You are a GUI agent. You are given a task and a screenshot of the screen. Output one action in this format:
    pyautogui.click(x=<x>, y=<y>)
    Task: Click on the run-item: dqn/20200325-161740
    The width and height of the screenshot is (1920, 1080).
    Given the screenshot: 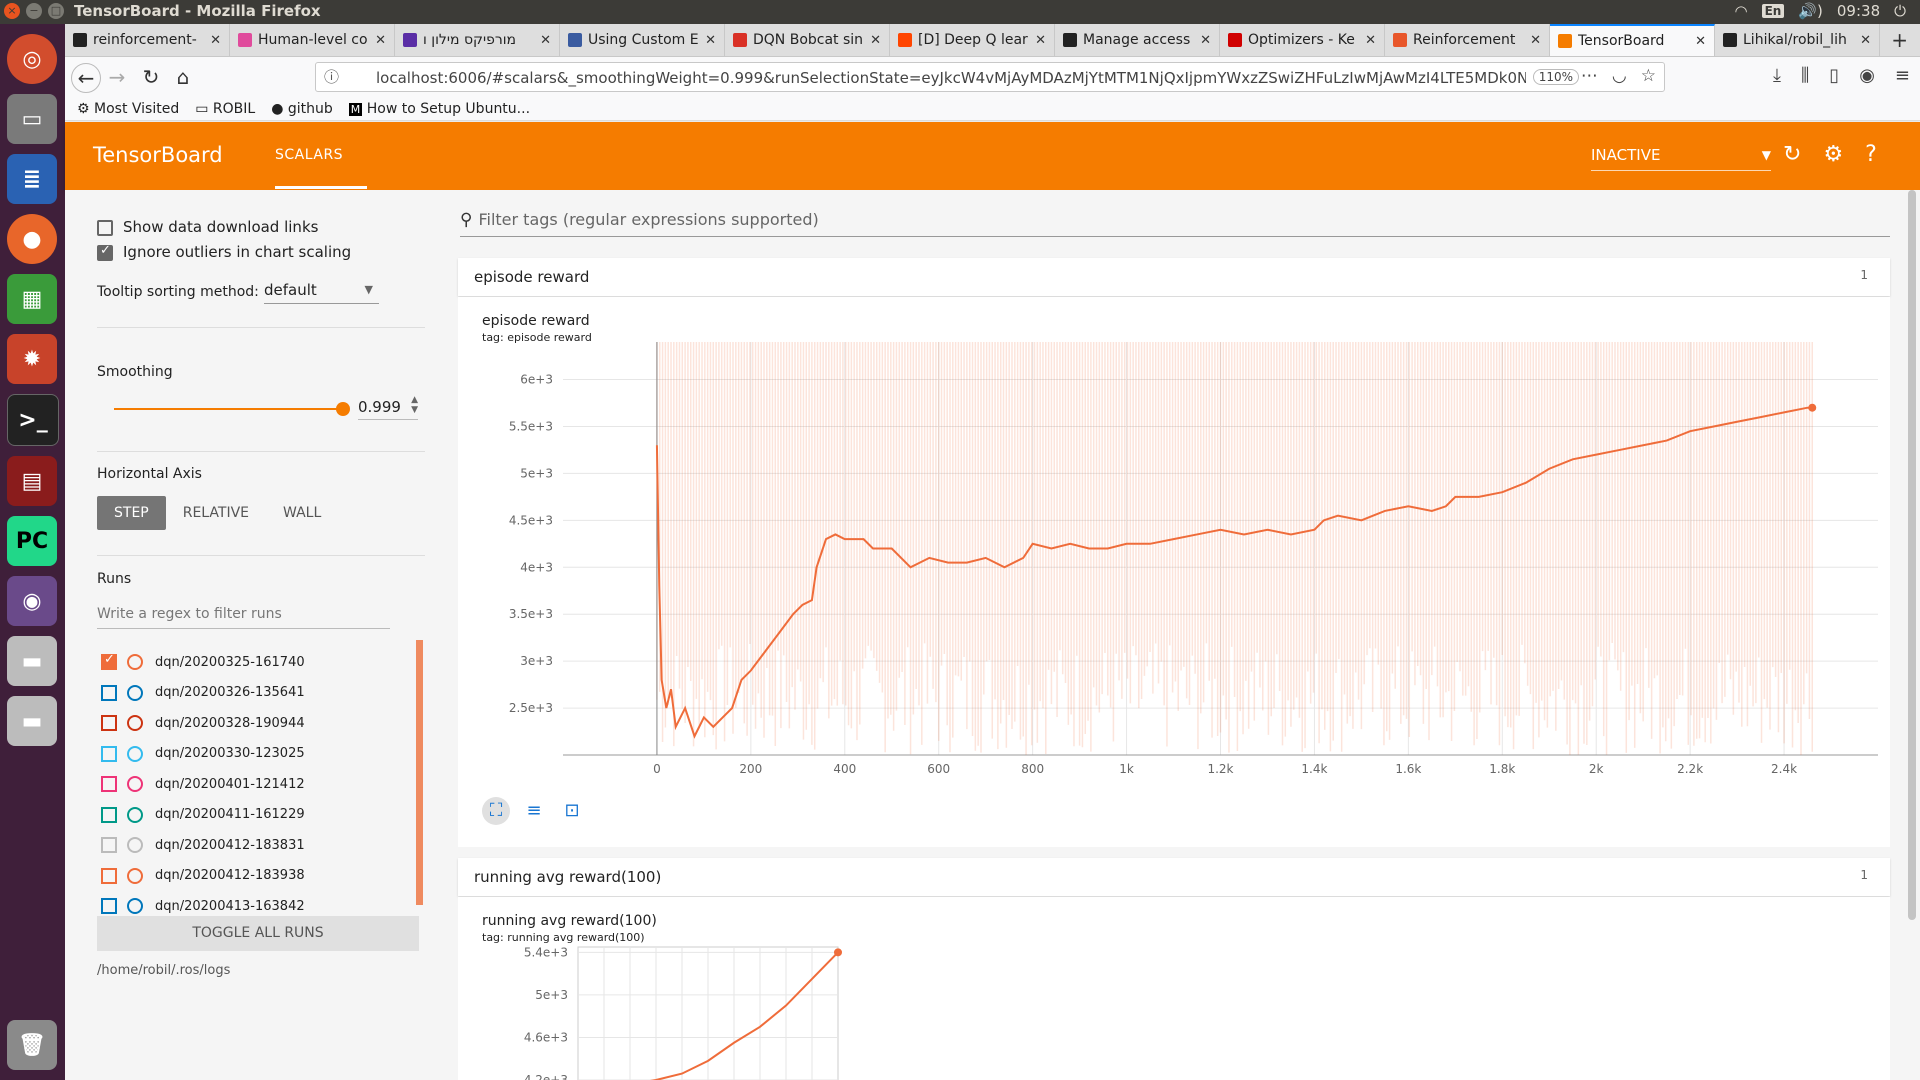 What is the action you would take?
    pyautogui.click(x=203, y=661)
    